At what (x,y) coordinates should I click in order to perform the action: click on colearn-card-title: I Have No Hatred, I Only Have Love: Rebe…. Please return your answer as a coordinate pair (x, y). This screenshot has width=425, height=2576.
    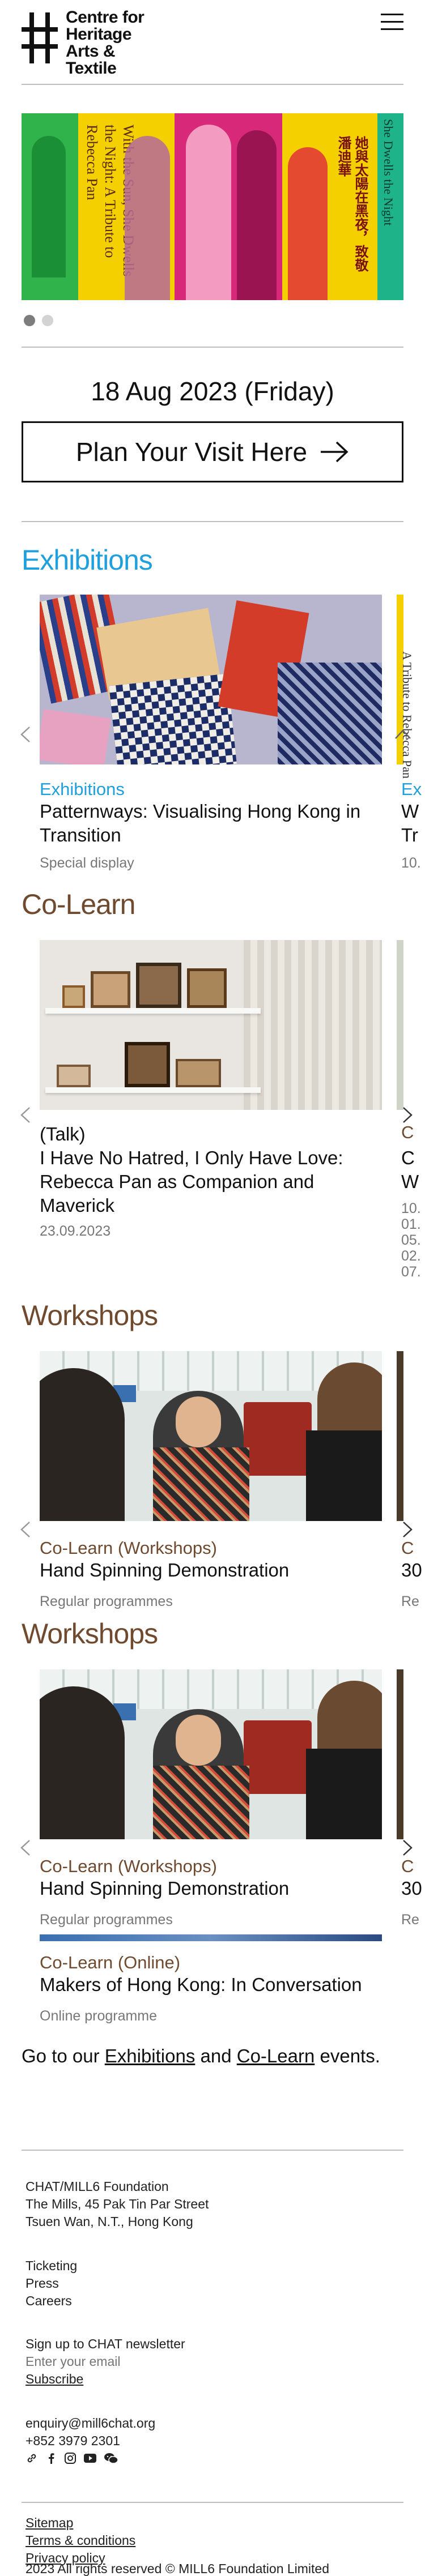
    Looking at the image, I should click on (198, 1181).